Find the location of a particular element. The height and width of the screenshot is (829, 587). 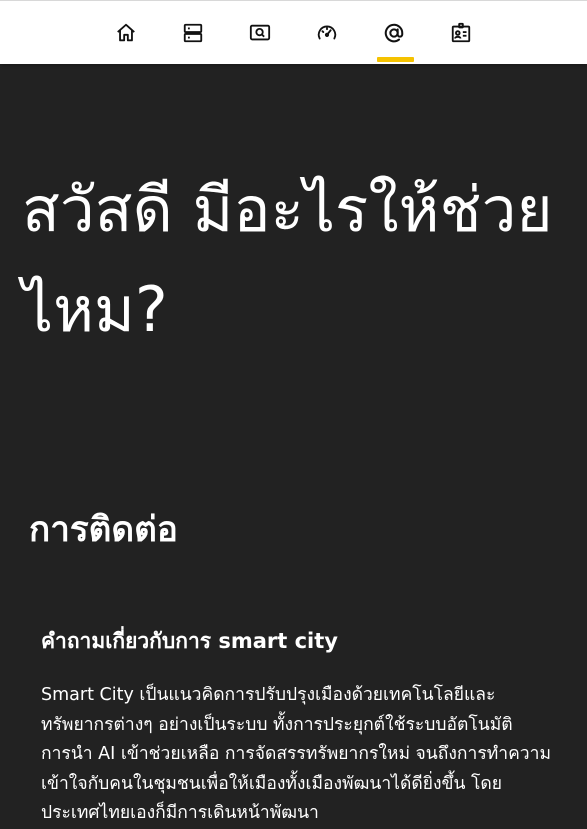

faq-question: คำถามเกี่ยวกับการ smart city is located at coordinates (189, 641).